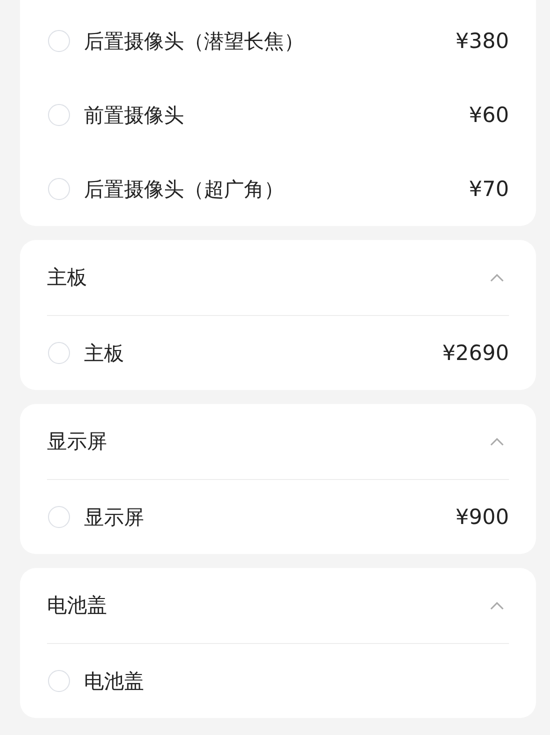  I want to click on item-name: 电池盖, so click(114, 681).